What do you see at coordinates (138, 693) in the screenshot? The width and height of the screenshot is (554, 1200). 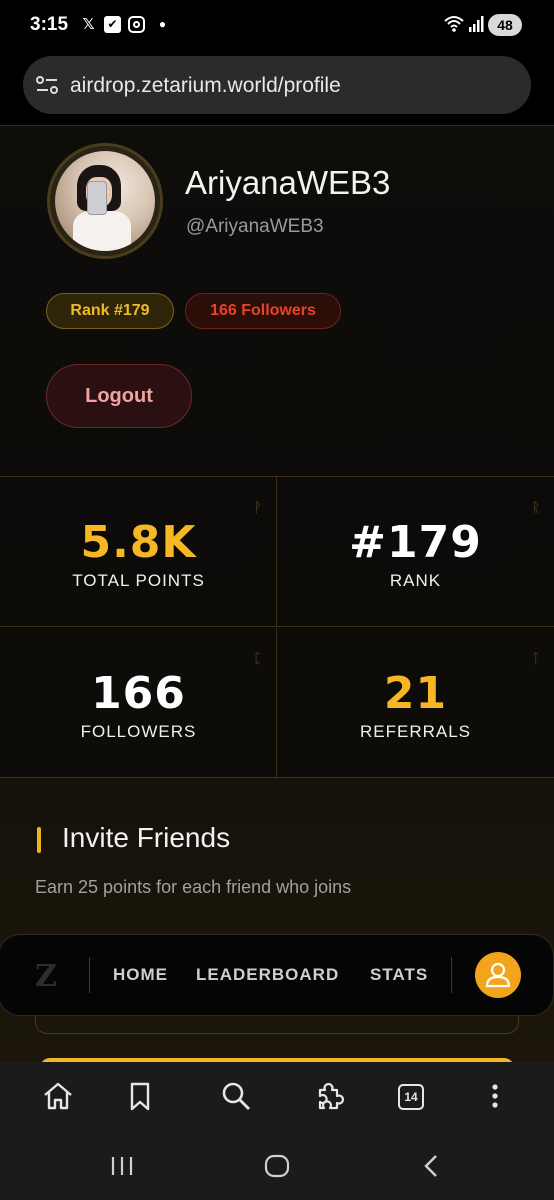 I see `stat-value: 166` at bounding box center [138, 693].